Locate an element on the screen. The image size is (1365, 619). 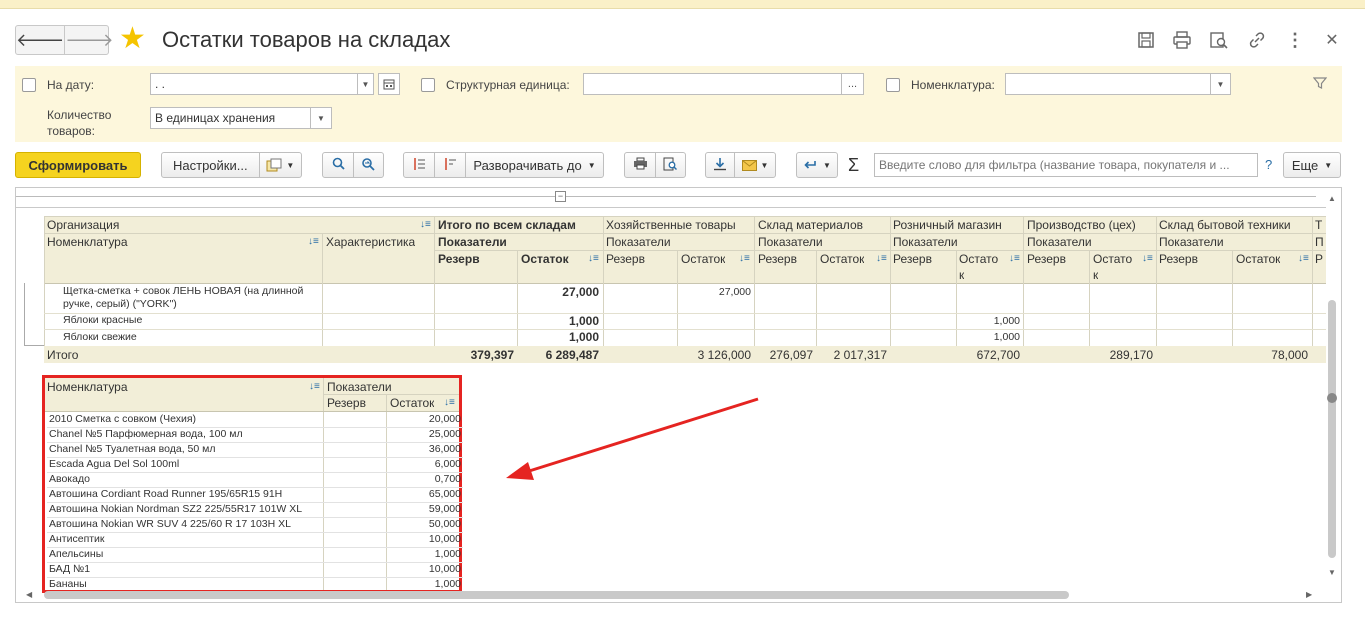
settings-group: Настройки... ▼ is located at coordinates (231, 165).